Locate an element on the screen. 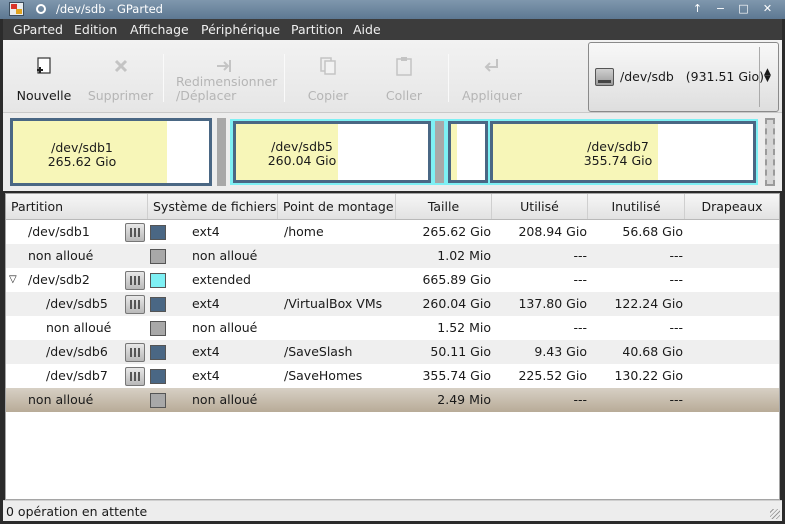  device-selector: /dev/sdb (931.51 Gio) ▲ ▼ is located at coordinates (683, 77).